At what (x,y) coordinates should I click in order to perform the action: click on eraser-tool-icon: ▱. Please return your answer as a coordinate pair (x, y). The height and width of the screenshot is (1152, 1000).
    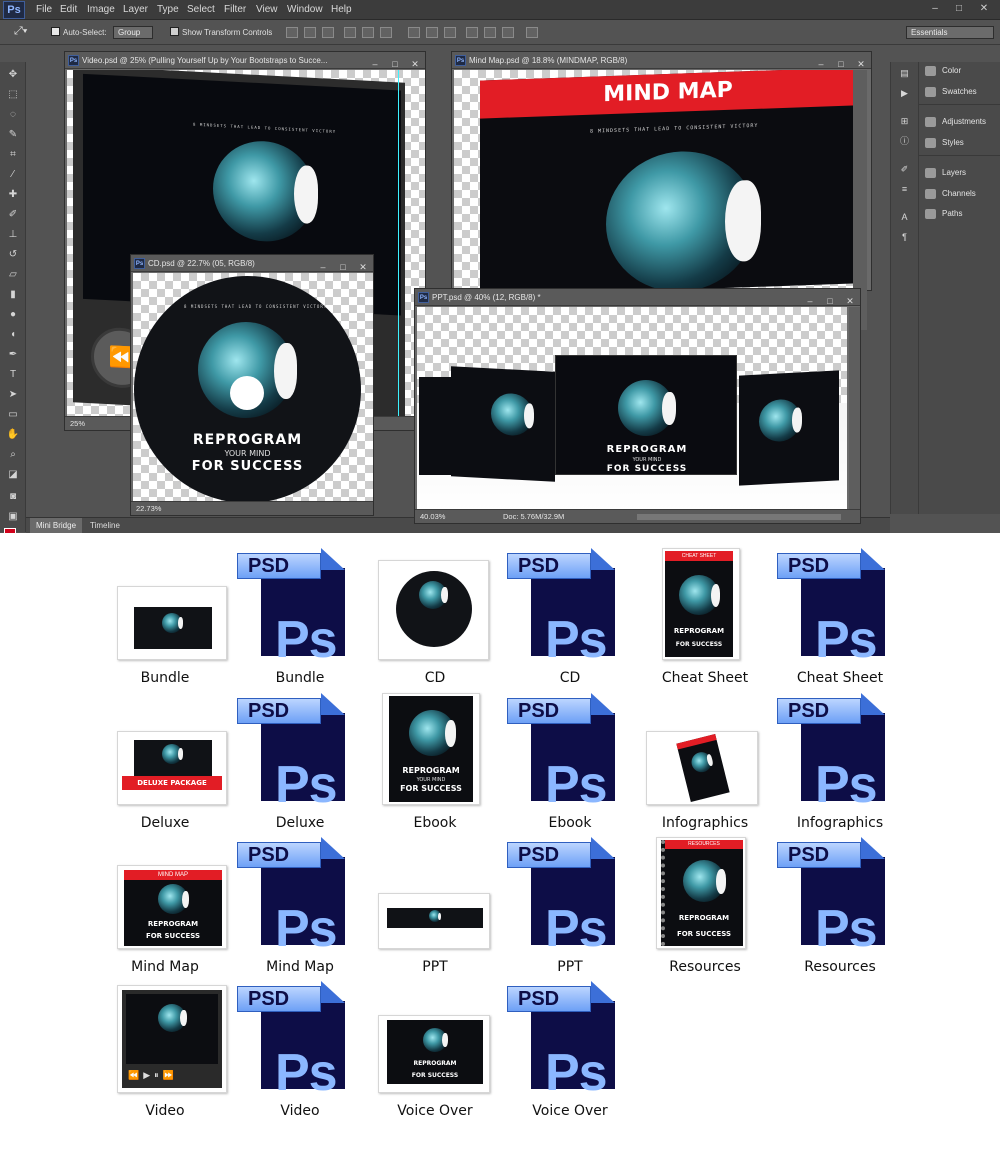
    Looking at the image, I should click on (13, 275).